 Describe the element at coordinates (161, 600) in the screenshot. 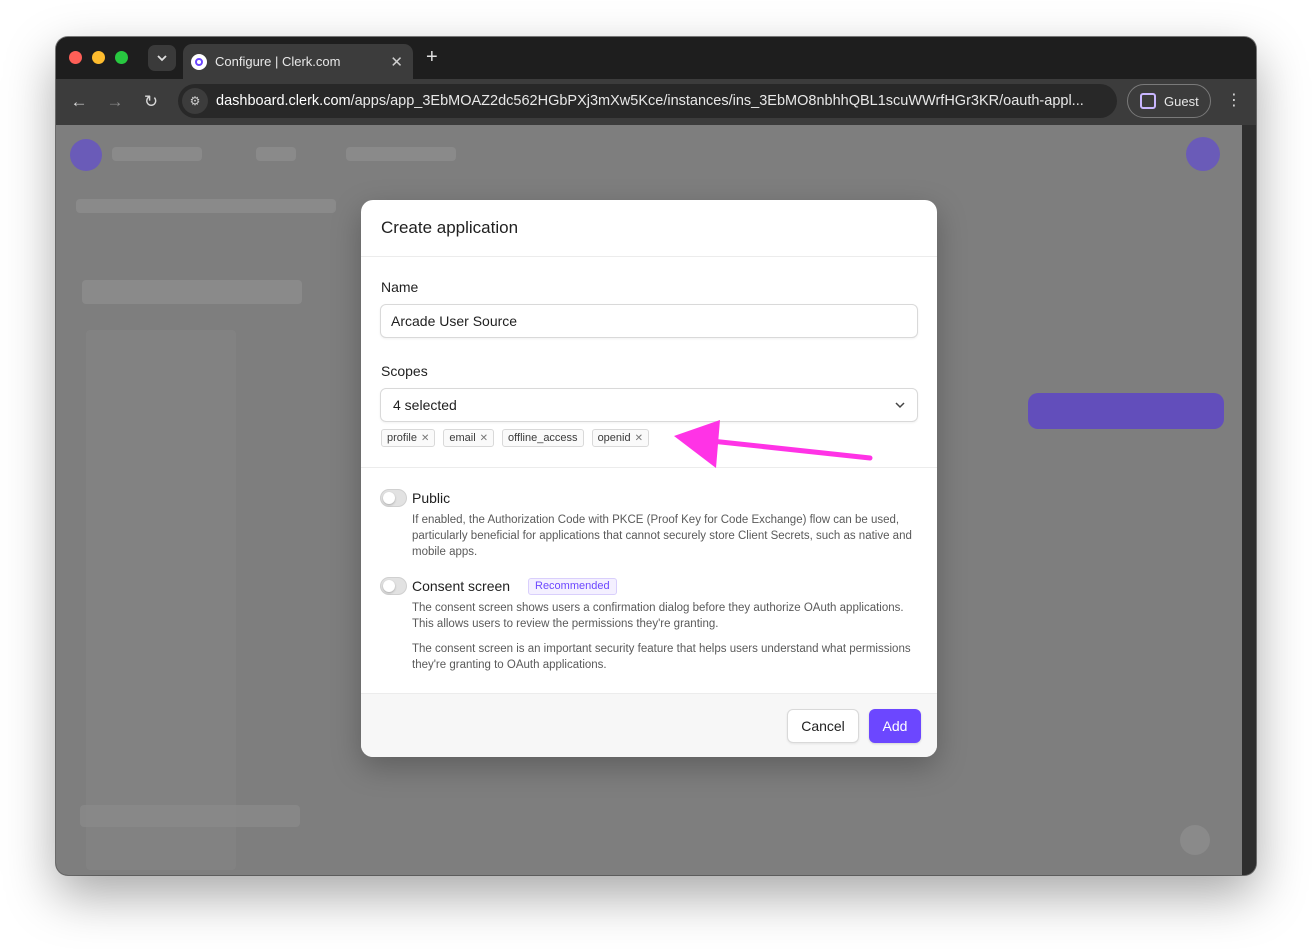

I see `blurred-sidebar` at that location.